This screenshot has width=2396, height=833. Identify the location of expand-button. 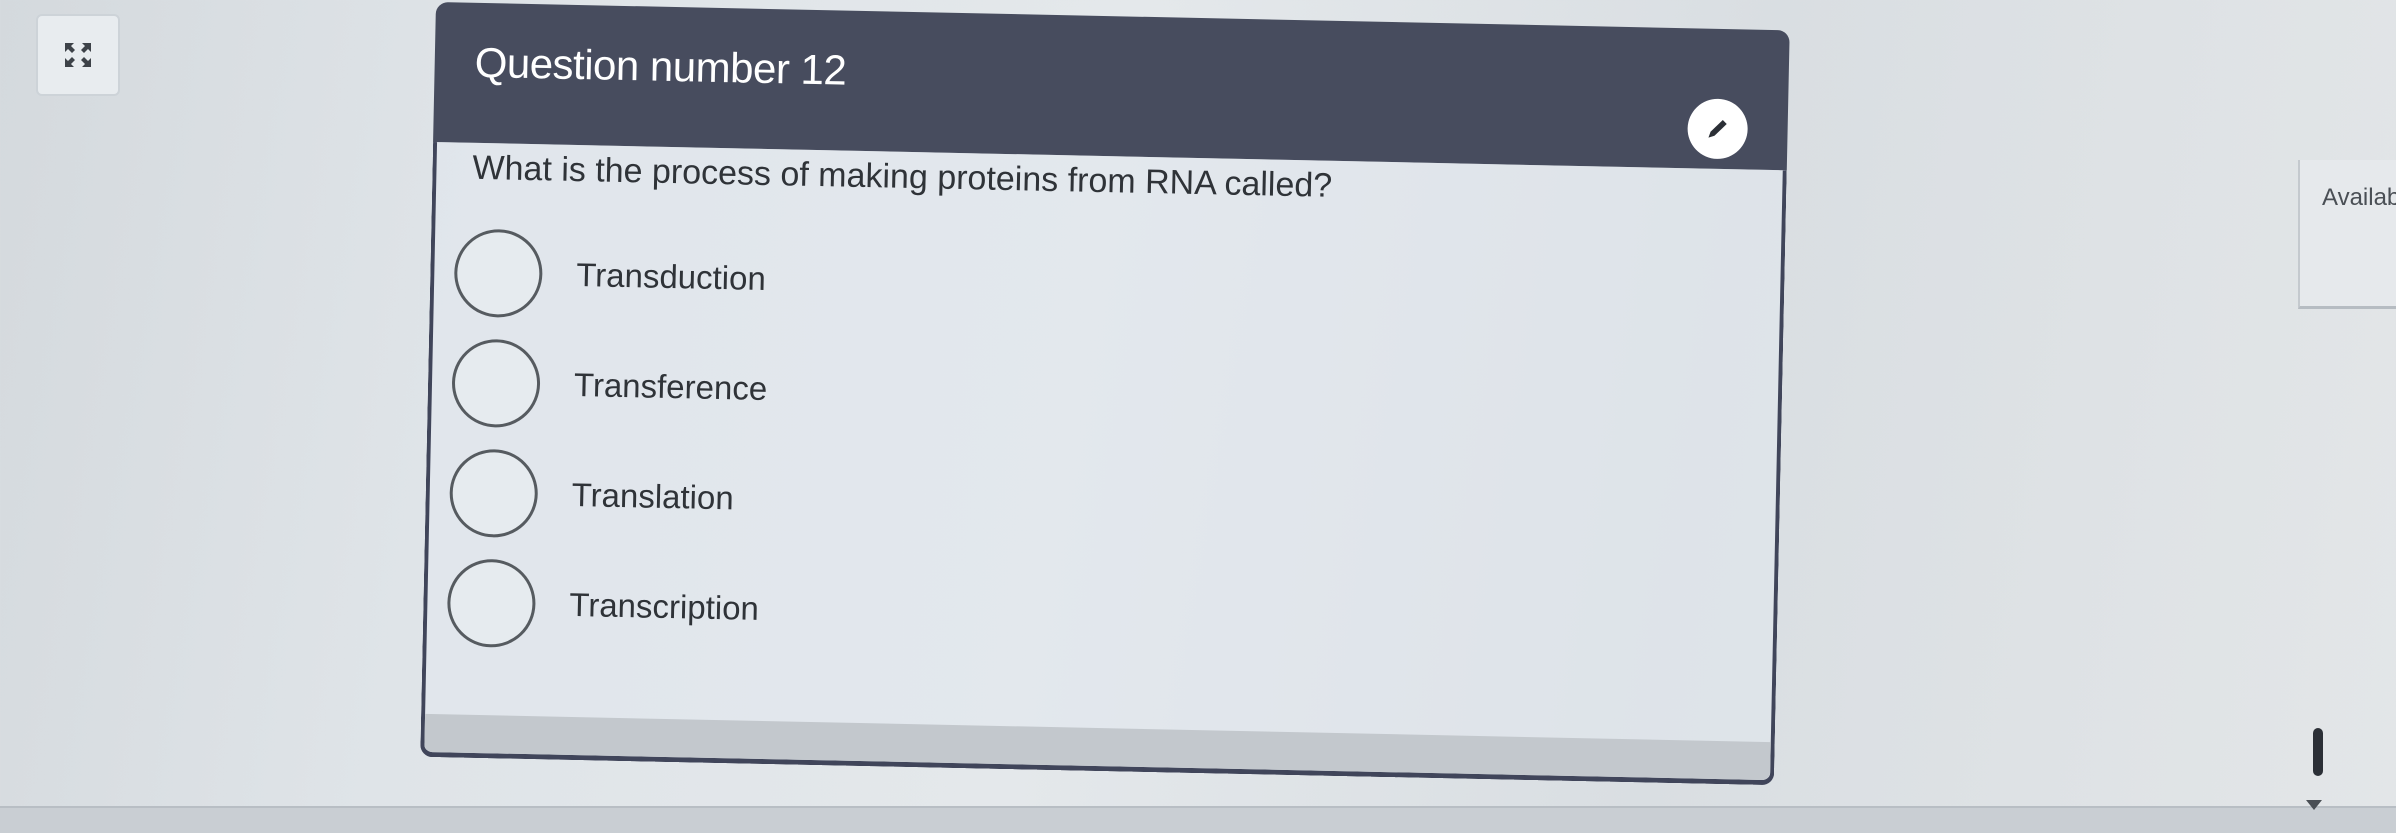
(78, 55).